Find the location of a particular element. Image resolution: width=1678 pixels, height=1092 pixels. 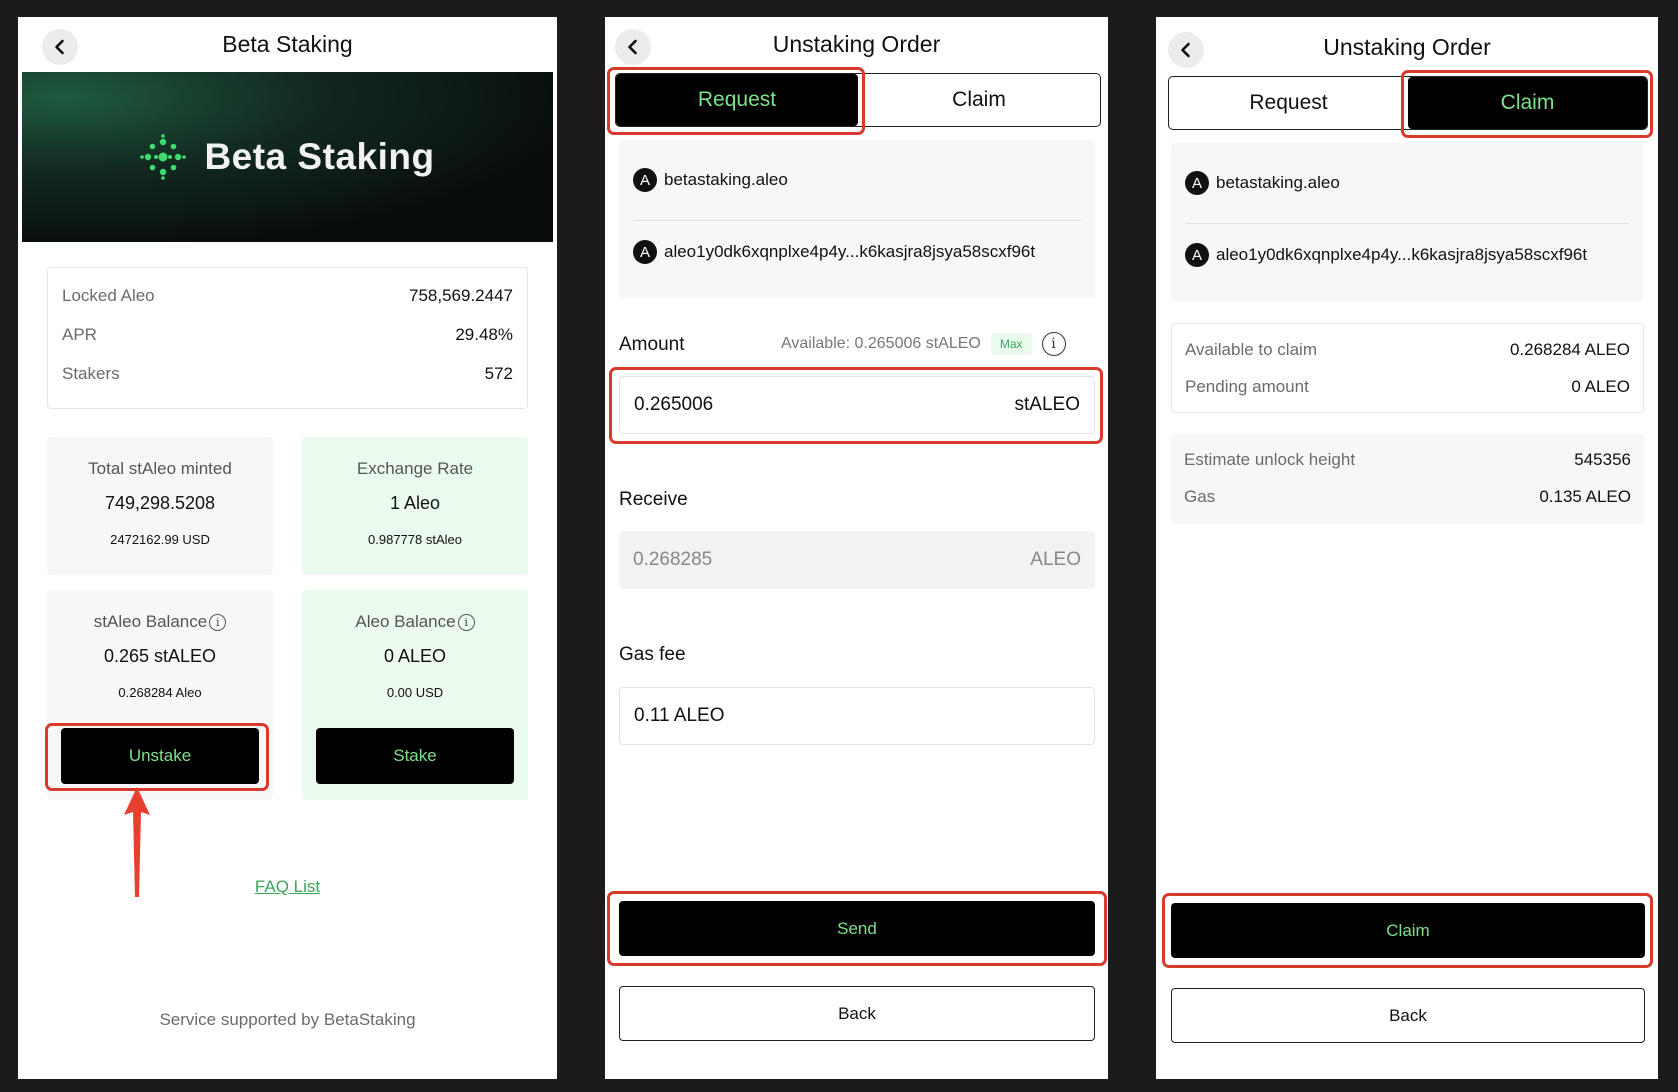

card-title: Aleo Balance i is located at coordinates (415, 622).